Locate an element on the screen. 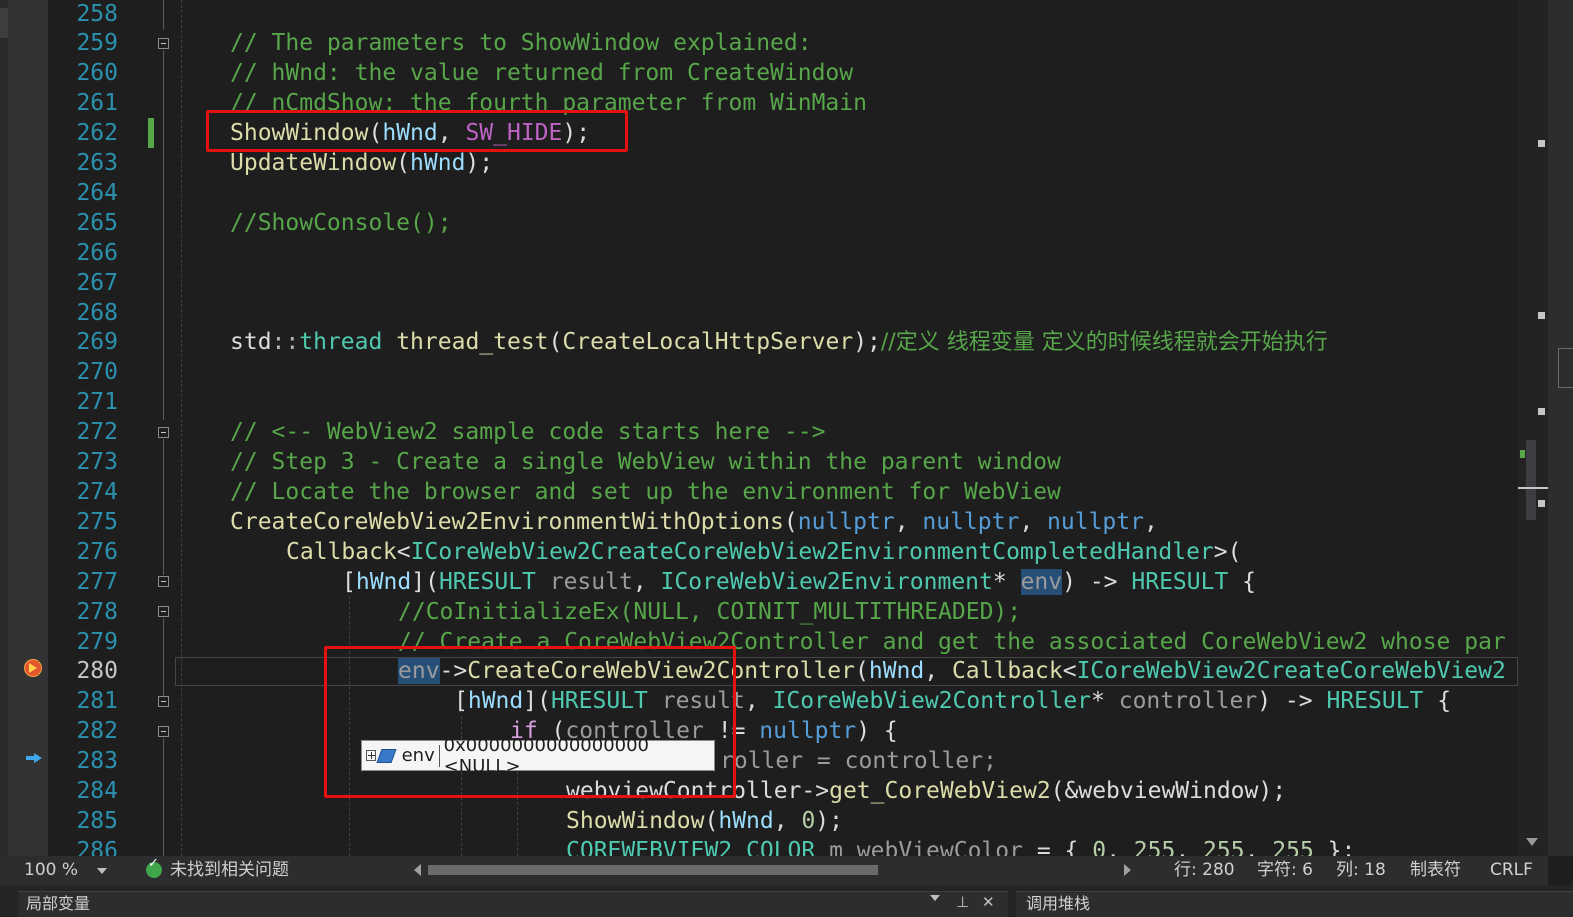 The image size is (1573, 917). scroll-down-icon is located at coordinates (1532, 842).